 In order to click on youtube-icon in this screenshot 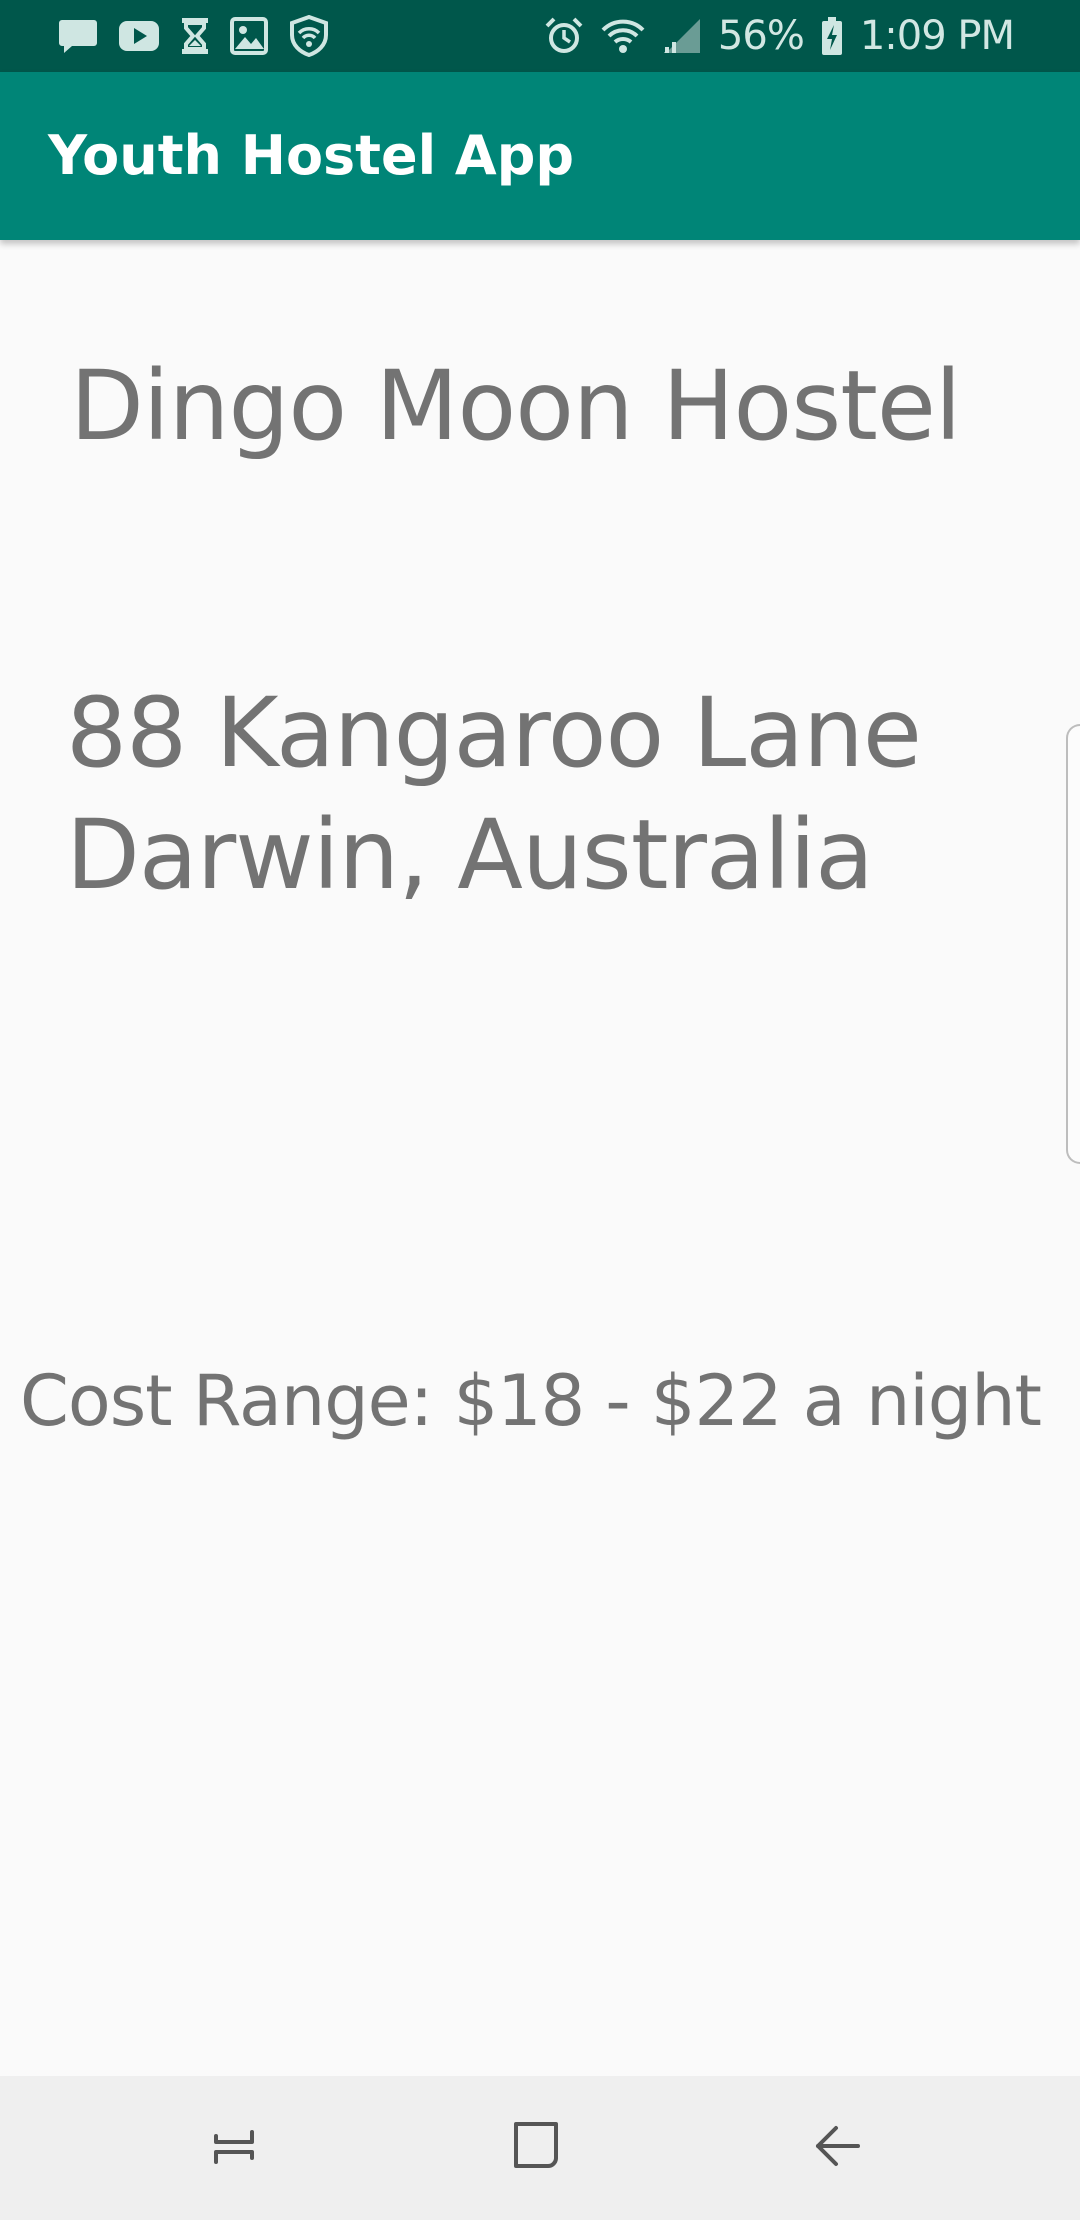, I will do `click(139, 36)`.